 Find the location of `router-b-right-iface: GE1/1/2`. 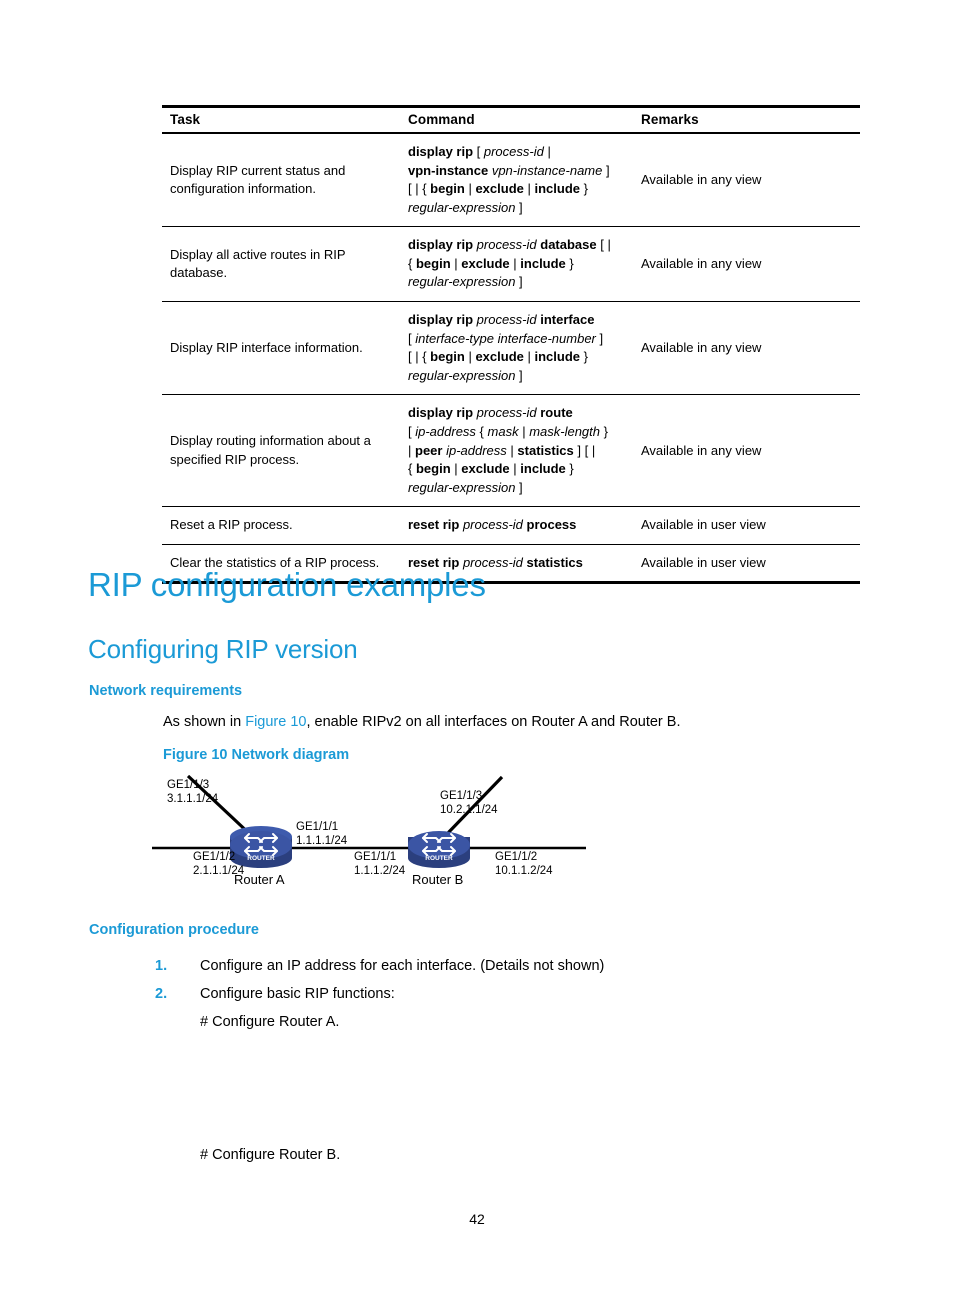

router-b-right-iface: GE1/1/2 is located at coordinates (516, 857).